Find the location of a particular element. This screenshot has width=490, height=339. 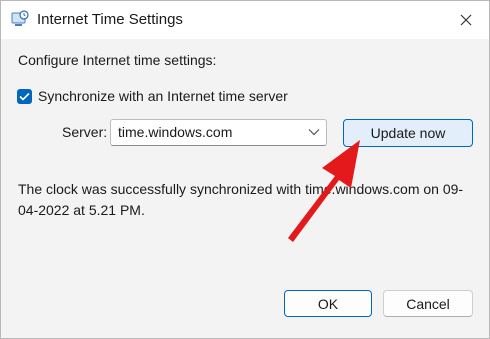

server-value: time.windows.com is located at coordinates (175, 132).